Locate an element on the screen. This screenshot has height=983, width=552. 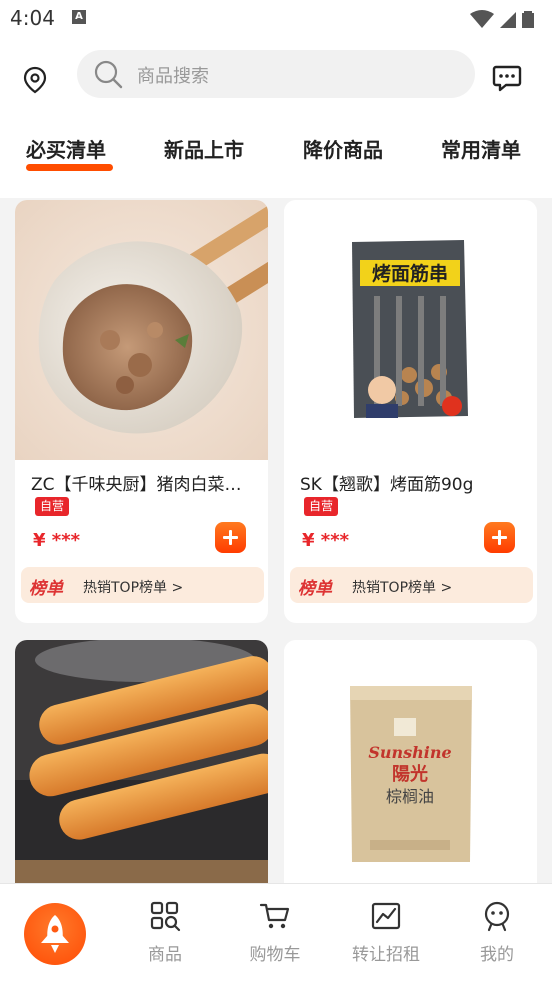
location-icon is located at coordinates (35, 80).